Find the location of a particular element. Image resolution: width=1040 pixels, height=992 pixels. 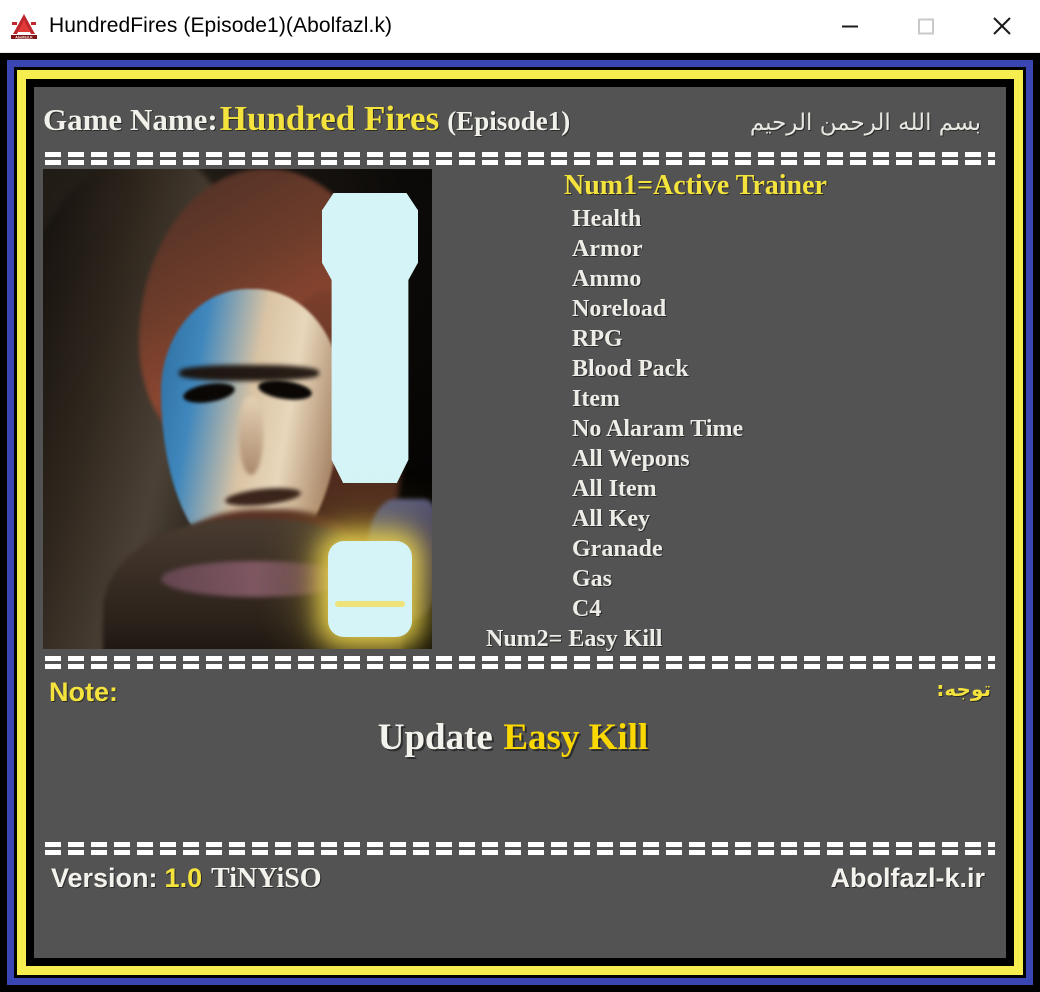

list-item: All Key is located at coordinates (611, 518).